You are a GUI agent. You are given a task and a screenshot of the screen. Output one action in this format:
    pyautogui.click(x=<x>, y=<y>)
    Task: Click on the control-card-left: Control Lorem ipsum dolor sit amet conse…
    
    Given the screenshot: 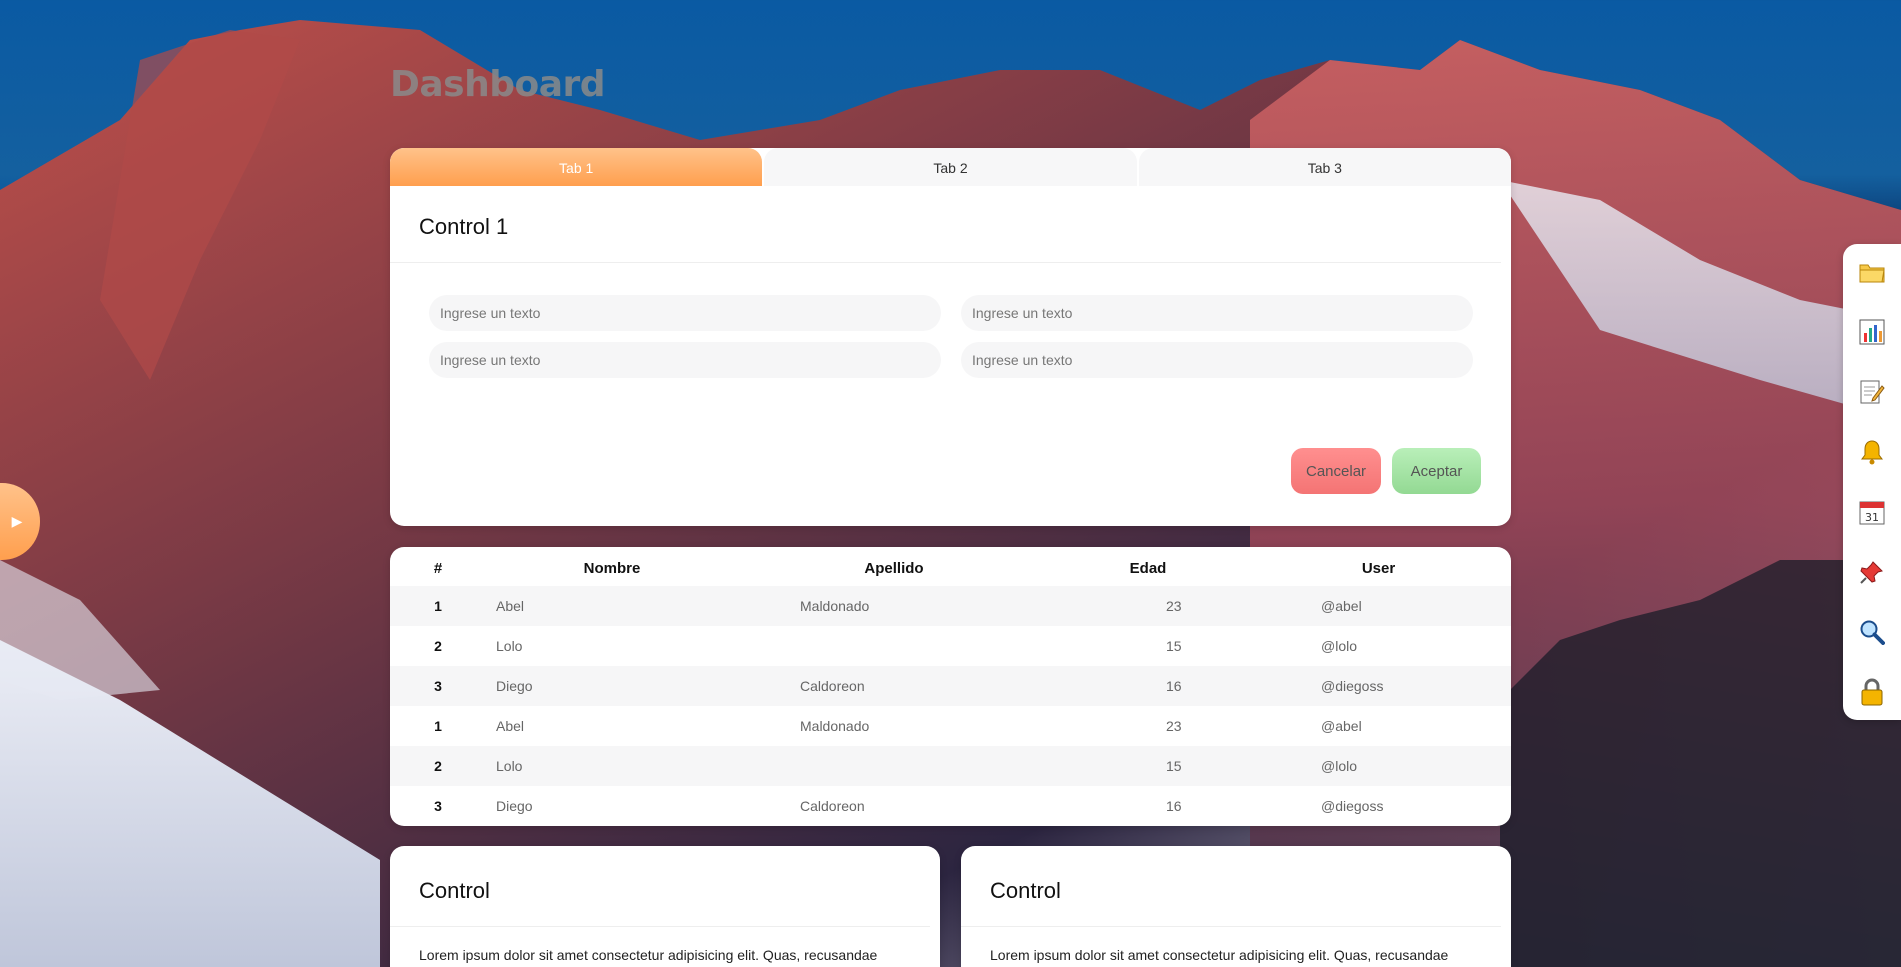 What is the action you would take?
    pyautogui.click(x=665, y=906)
    